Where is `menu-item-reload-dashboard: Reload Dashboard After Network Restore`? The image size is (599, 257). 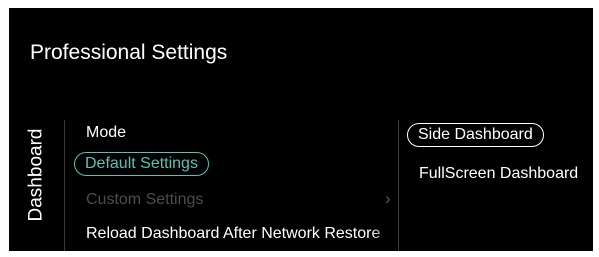 menu-item-reload-dashboard: Reload Dashboard After Network Restore is located at coordinates (241, 234).